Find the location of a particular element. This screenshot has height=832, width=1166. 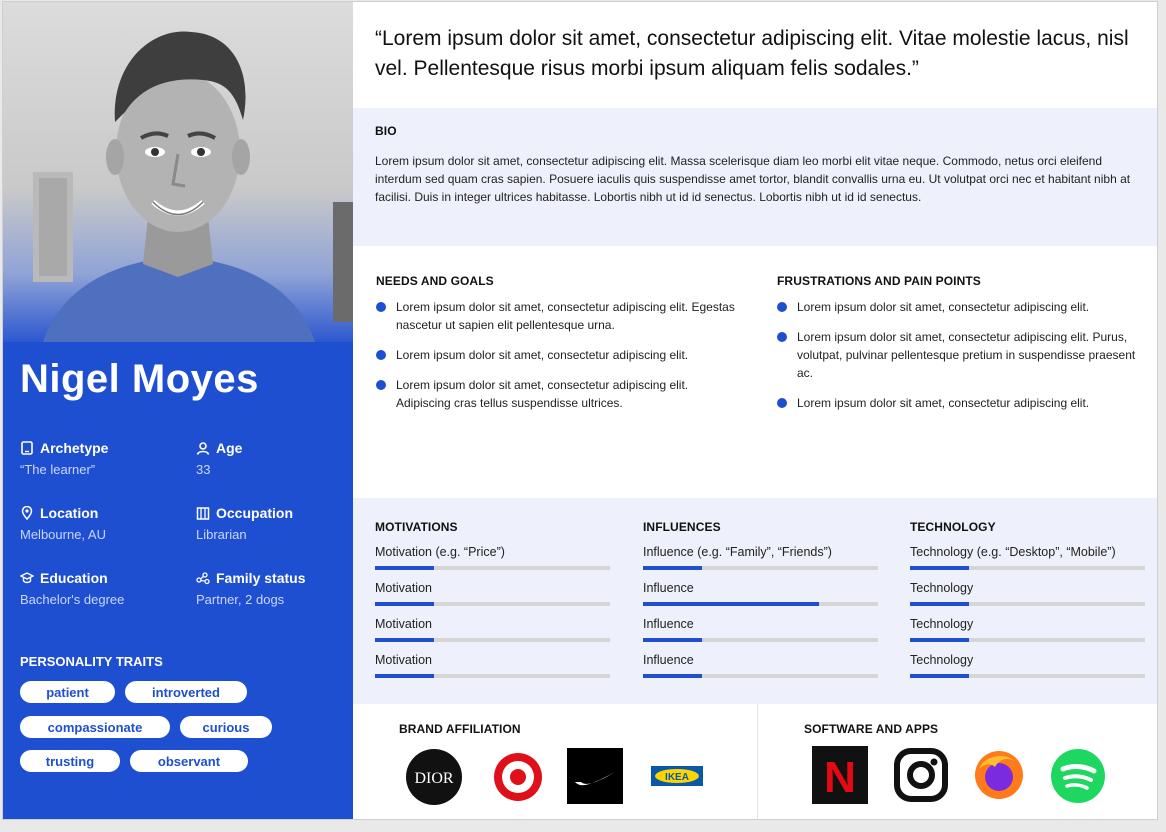

user-icon is located at coordinates (203, 448).